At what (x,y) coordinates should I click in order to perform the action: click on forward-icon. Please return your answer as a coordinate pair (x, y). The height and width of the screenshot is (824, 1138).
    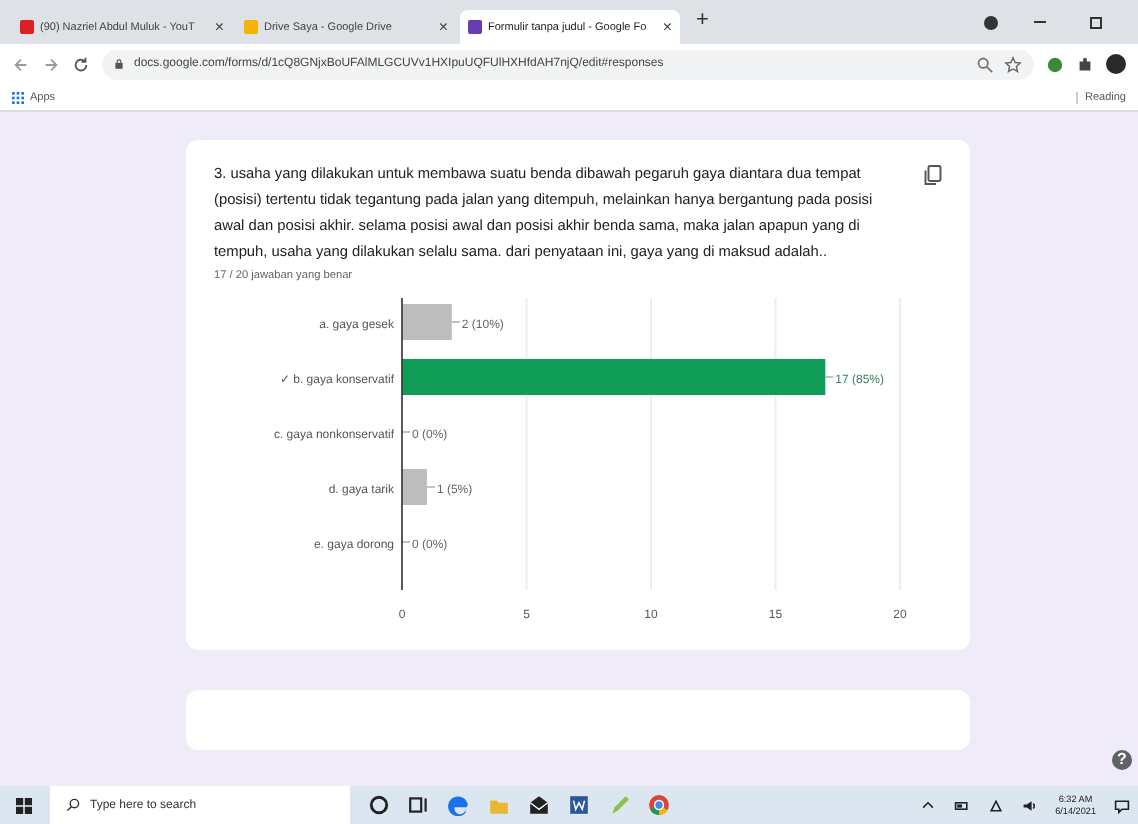
    Looking at the image, I should click on (51, 64).